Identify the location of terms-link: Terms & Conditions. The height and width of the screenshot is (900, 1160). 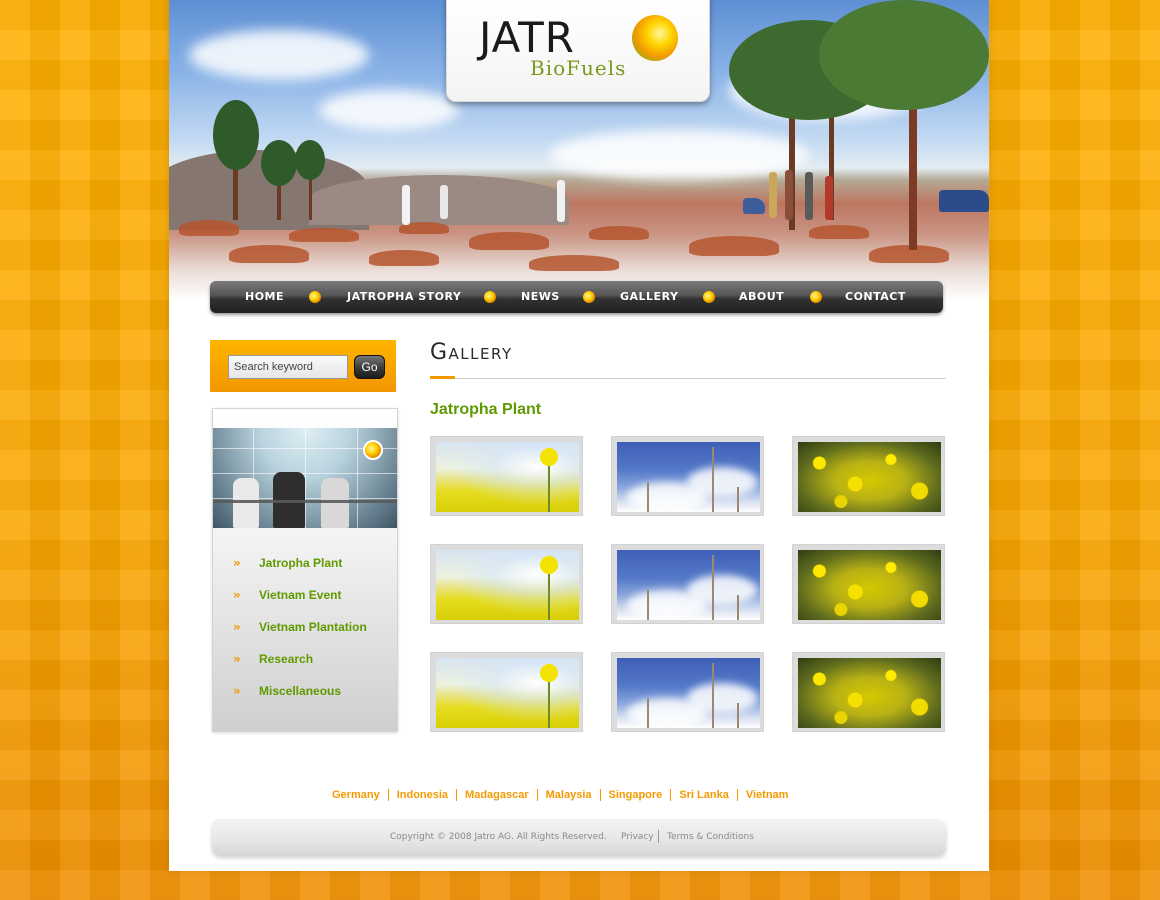
(710, 837).